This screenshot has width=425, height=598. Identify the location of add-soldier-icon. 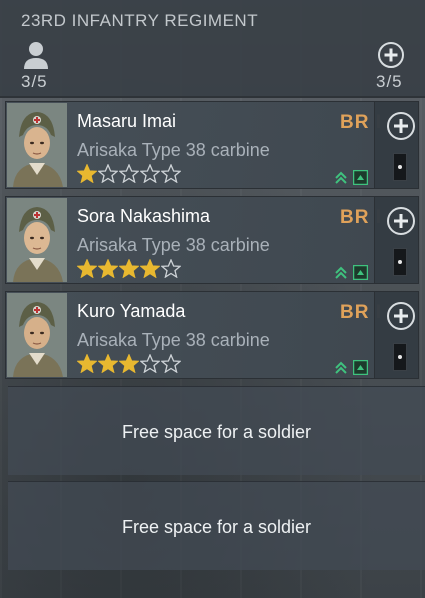
(391, 55).